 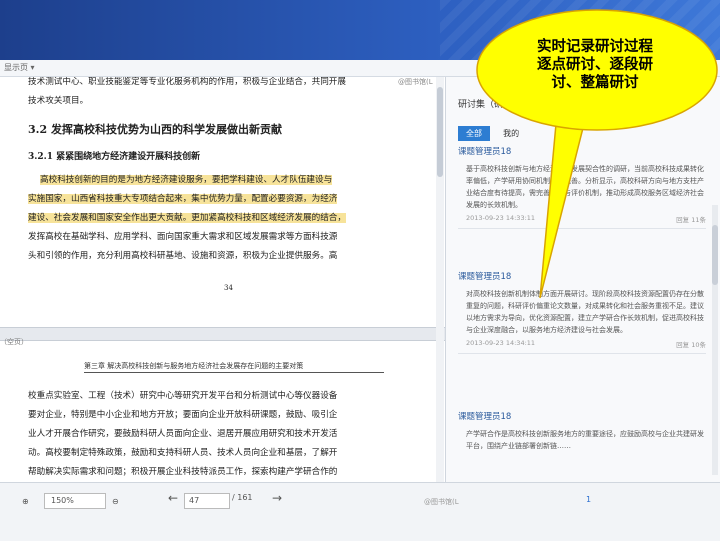 I want to click on scrollbar-thumb, so click(x=440, y=132).